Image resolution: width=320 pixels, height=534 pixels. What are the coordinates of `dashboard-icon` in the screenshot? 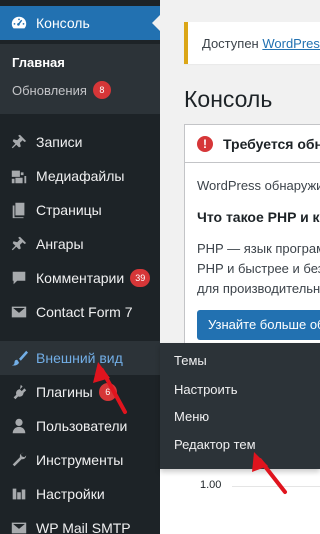 It's located at (18, 23).